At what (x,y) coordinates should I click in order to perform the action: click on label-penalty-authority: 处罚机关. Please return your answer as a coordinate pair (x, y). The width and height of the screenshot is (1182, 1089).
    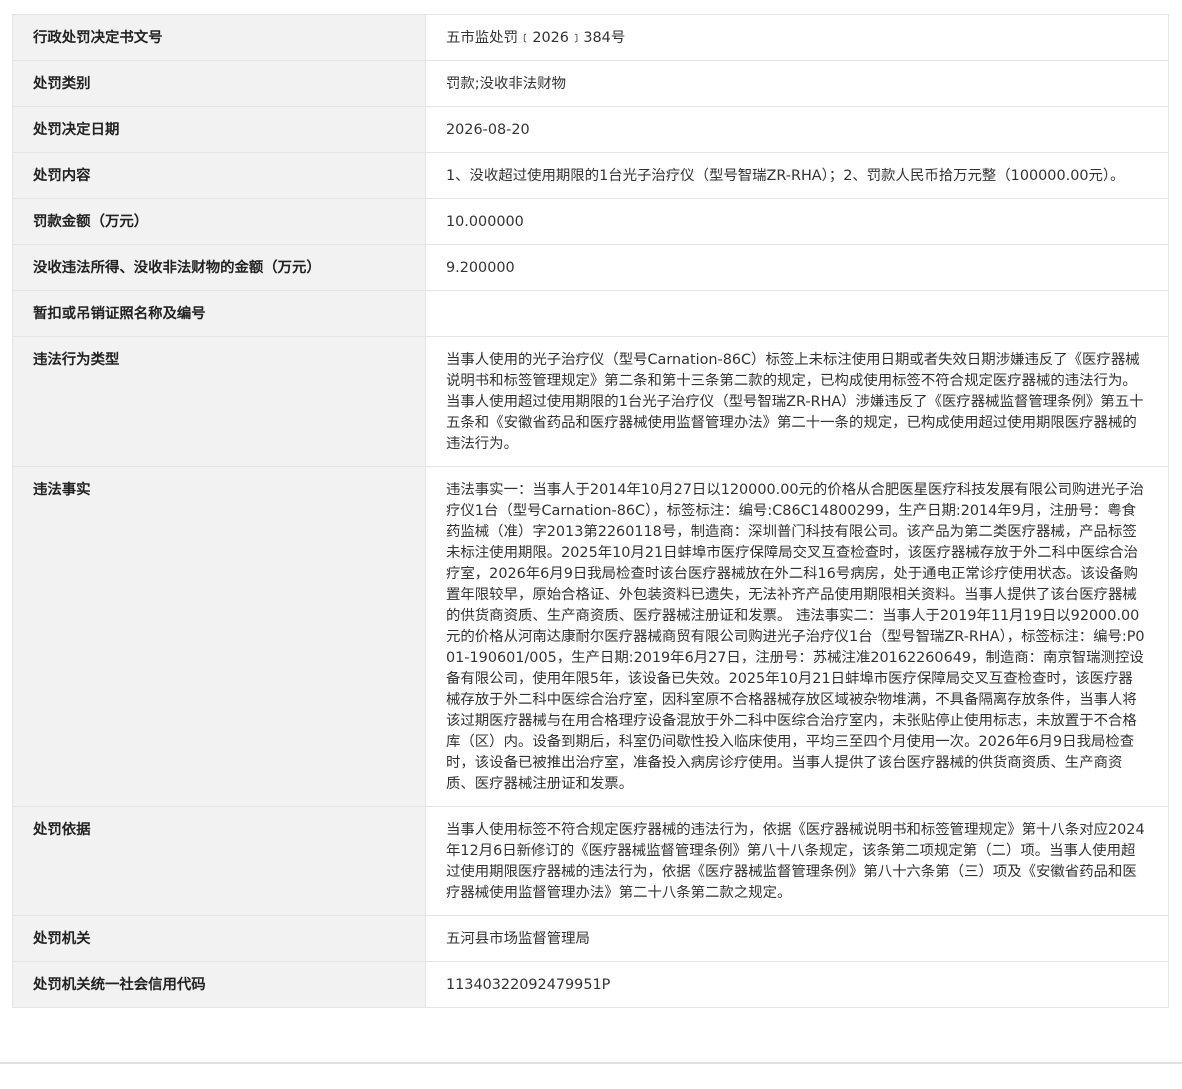
    Looking at the image, I should click on (219, 938).